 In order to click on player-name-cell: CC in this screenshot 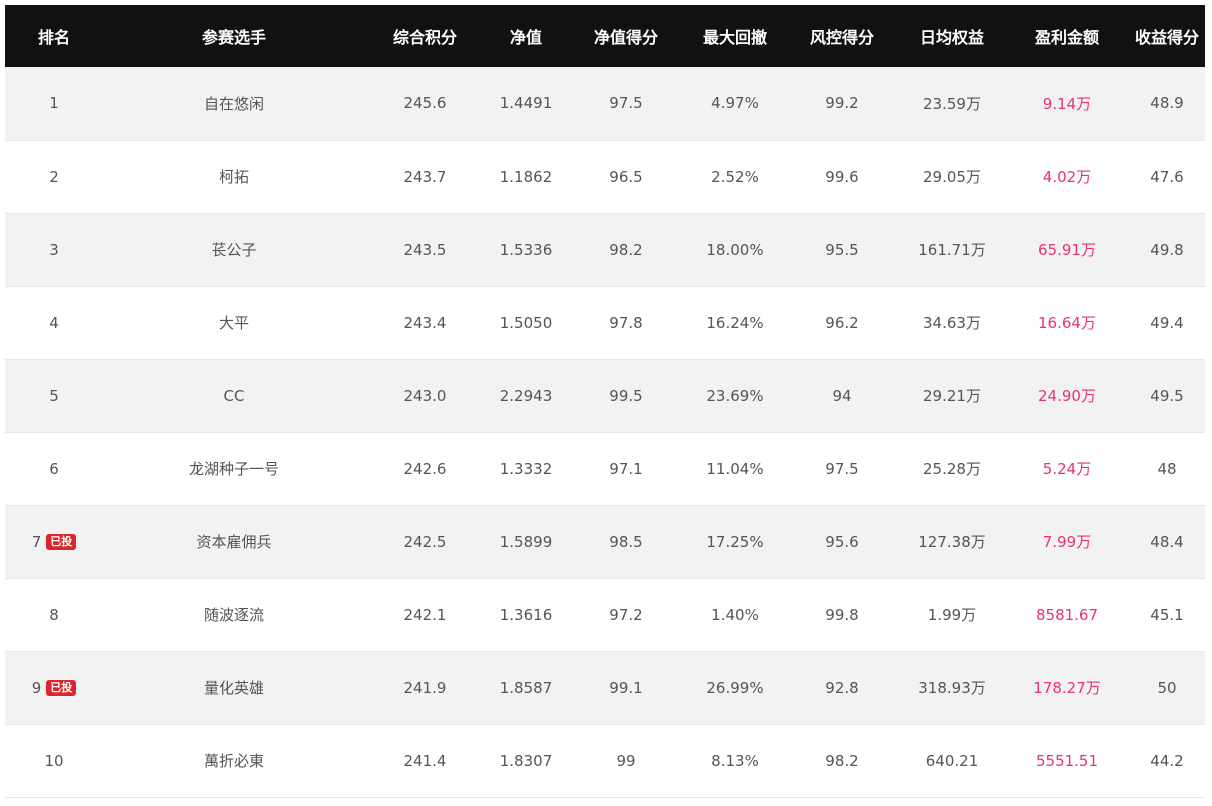, I will do `click(234, 395)`.